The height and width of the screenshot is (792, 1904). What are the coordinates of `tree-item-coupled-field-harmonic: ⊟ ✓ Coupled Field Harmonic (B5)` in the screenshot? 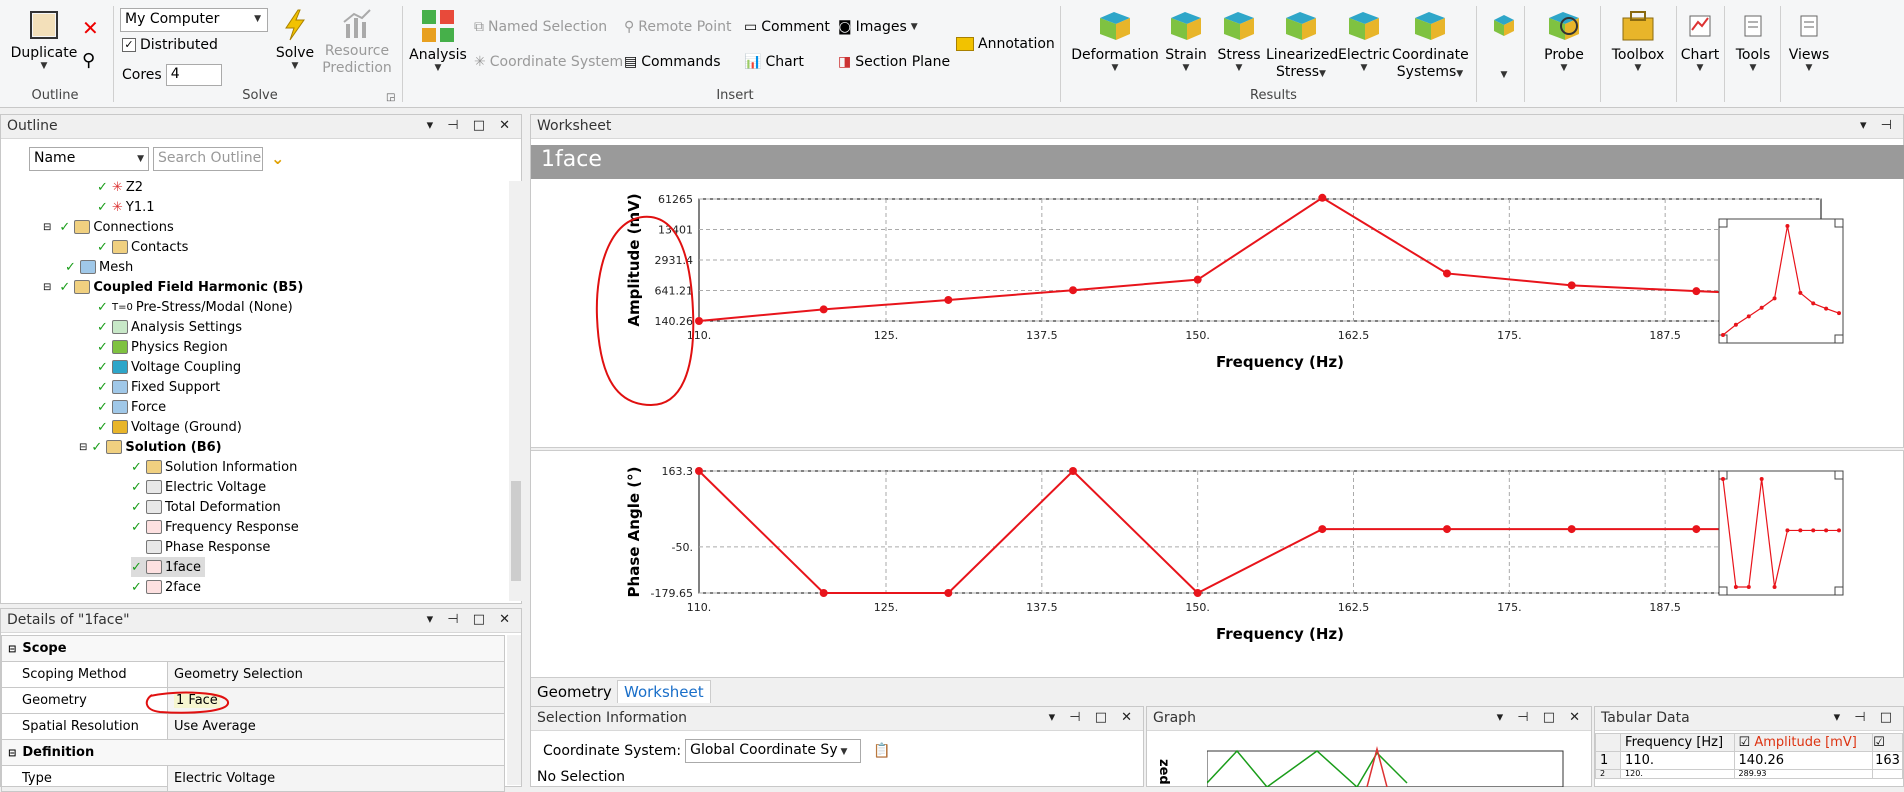 It's located at (173, 287).